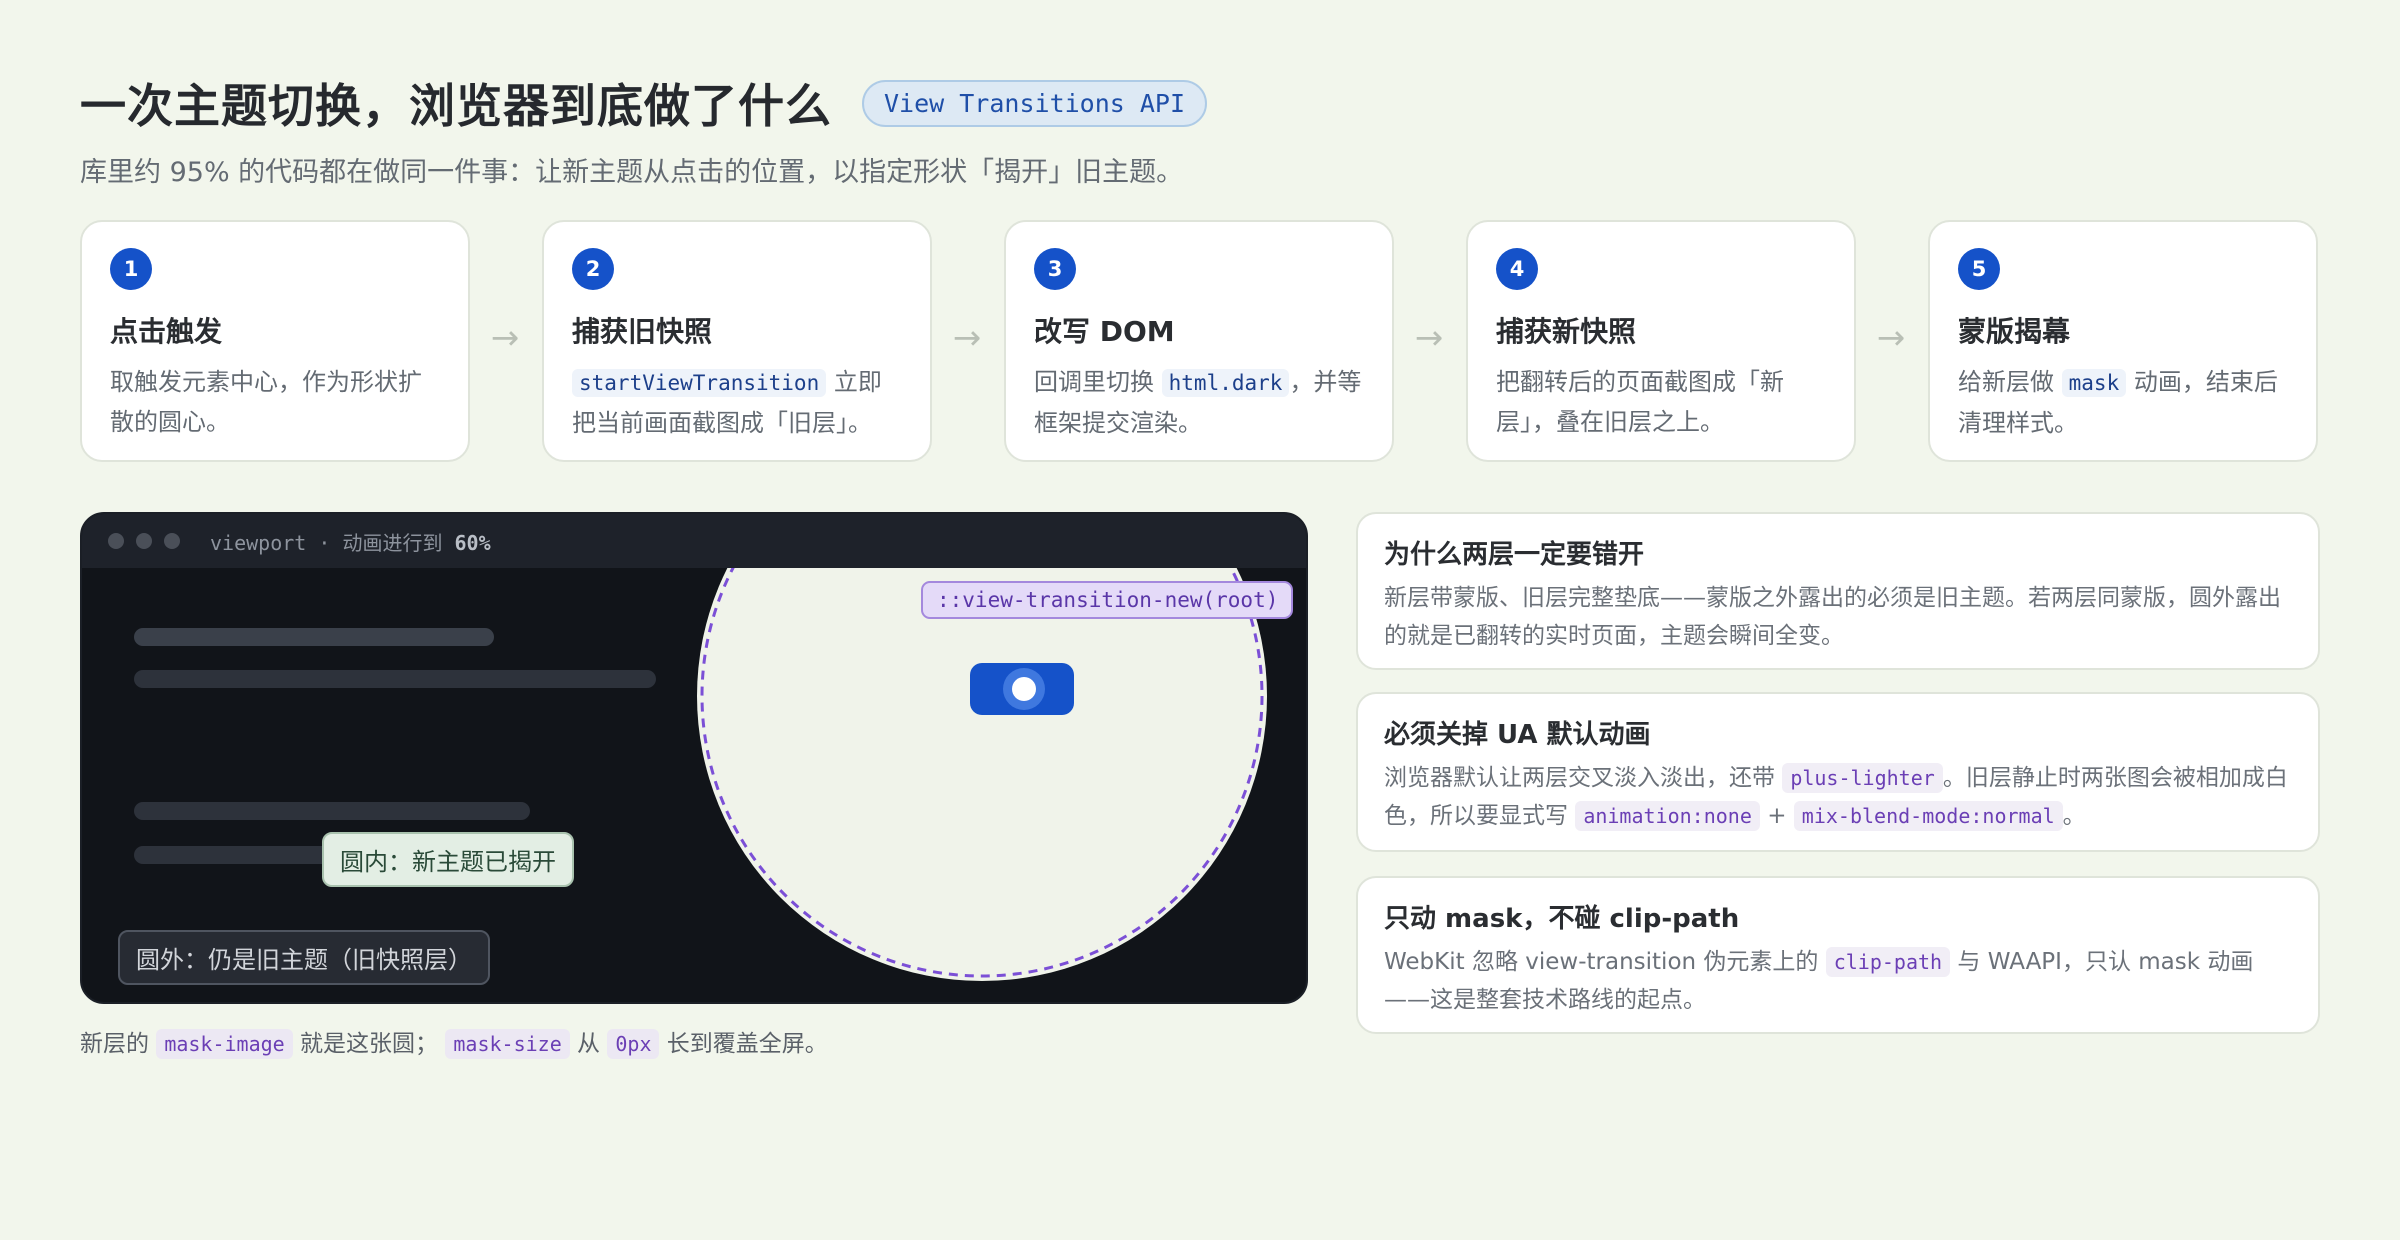 This screenshot has width=2400, height=1240. I want to click on viewport-label-text: viewport · 动画进行到, so click(332, 542).